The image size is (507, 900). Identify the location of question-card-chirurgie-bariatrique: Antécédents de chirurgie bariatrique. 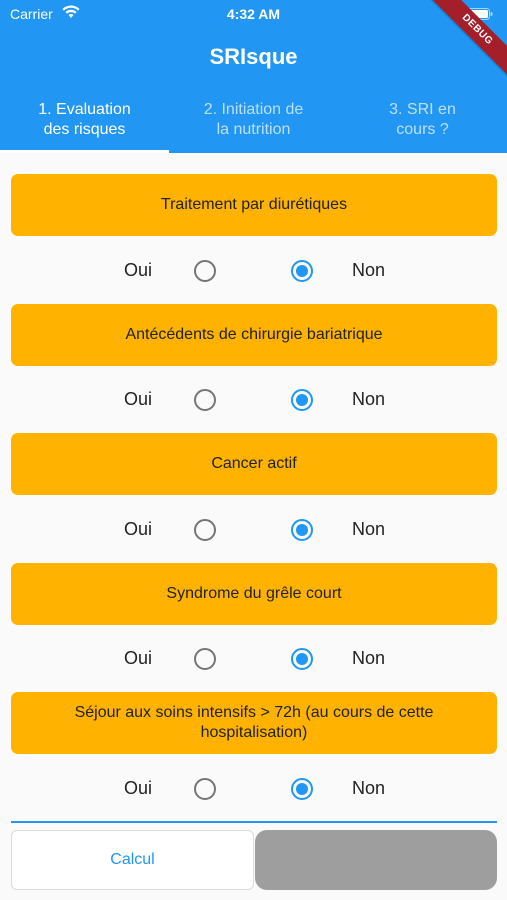
(254, 335).